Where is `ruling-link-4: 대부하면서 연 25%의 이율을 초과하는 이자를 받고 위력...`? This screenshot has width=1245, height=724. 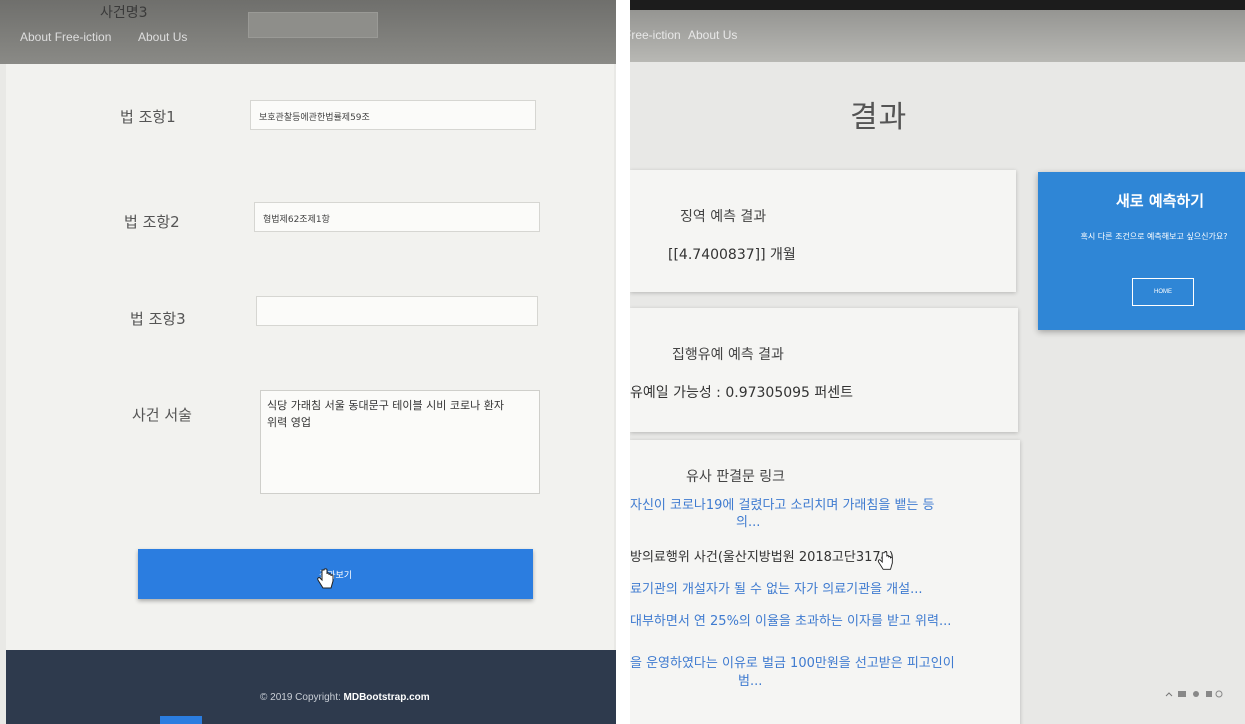 ruling-link-4: 대부하면서 연 25%의 이율을 초과하는 이자를 받고 위력... is located at coordinates (790, 619).